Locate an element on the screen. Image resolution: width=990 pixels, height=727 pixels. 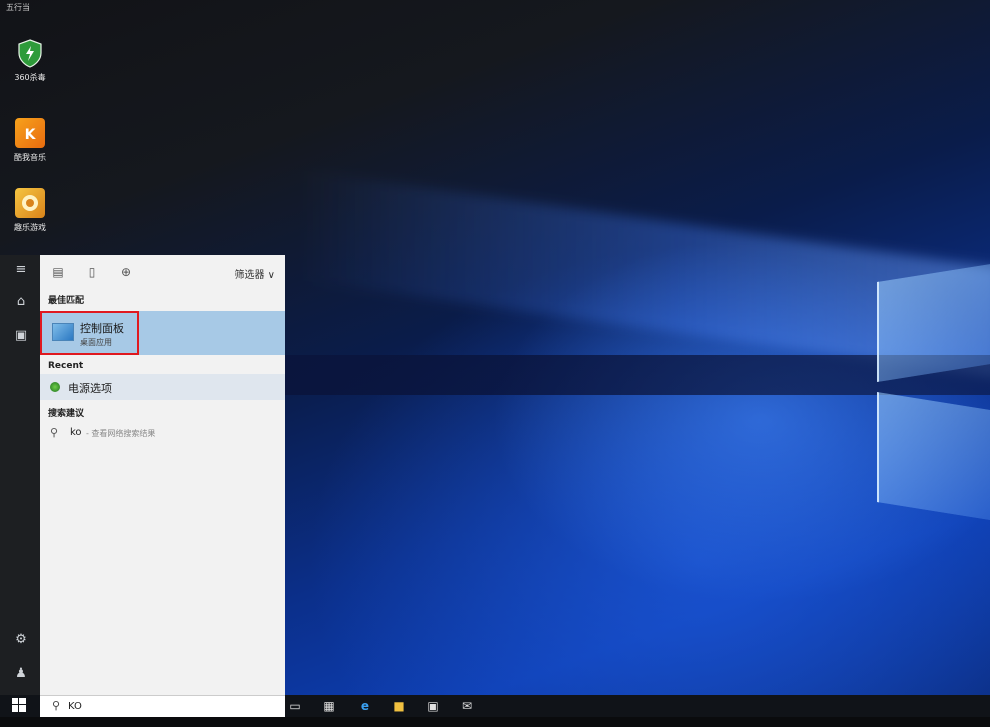
shield-icon is located at coordinates (30, 53).